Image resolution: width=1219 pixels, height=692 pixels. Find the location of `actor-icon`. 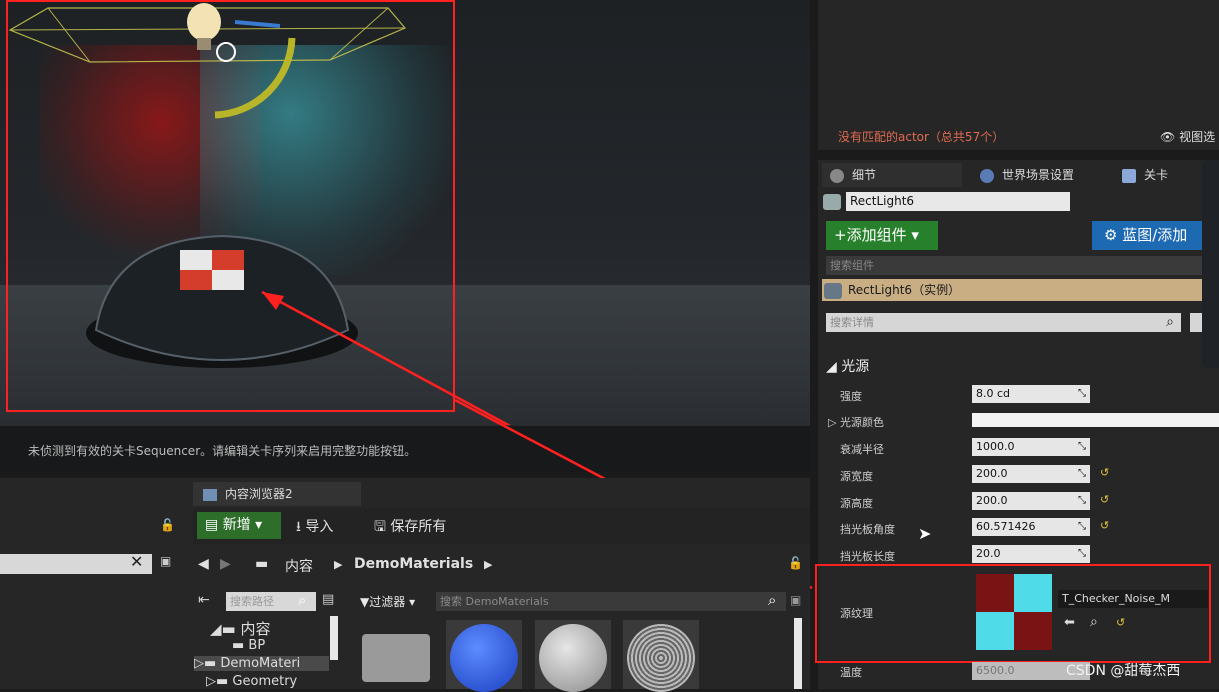

actor-icon is located at coordinates (832, 202).